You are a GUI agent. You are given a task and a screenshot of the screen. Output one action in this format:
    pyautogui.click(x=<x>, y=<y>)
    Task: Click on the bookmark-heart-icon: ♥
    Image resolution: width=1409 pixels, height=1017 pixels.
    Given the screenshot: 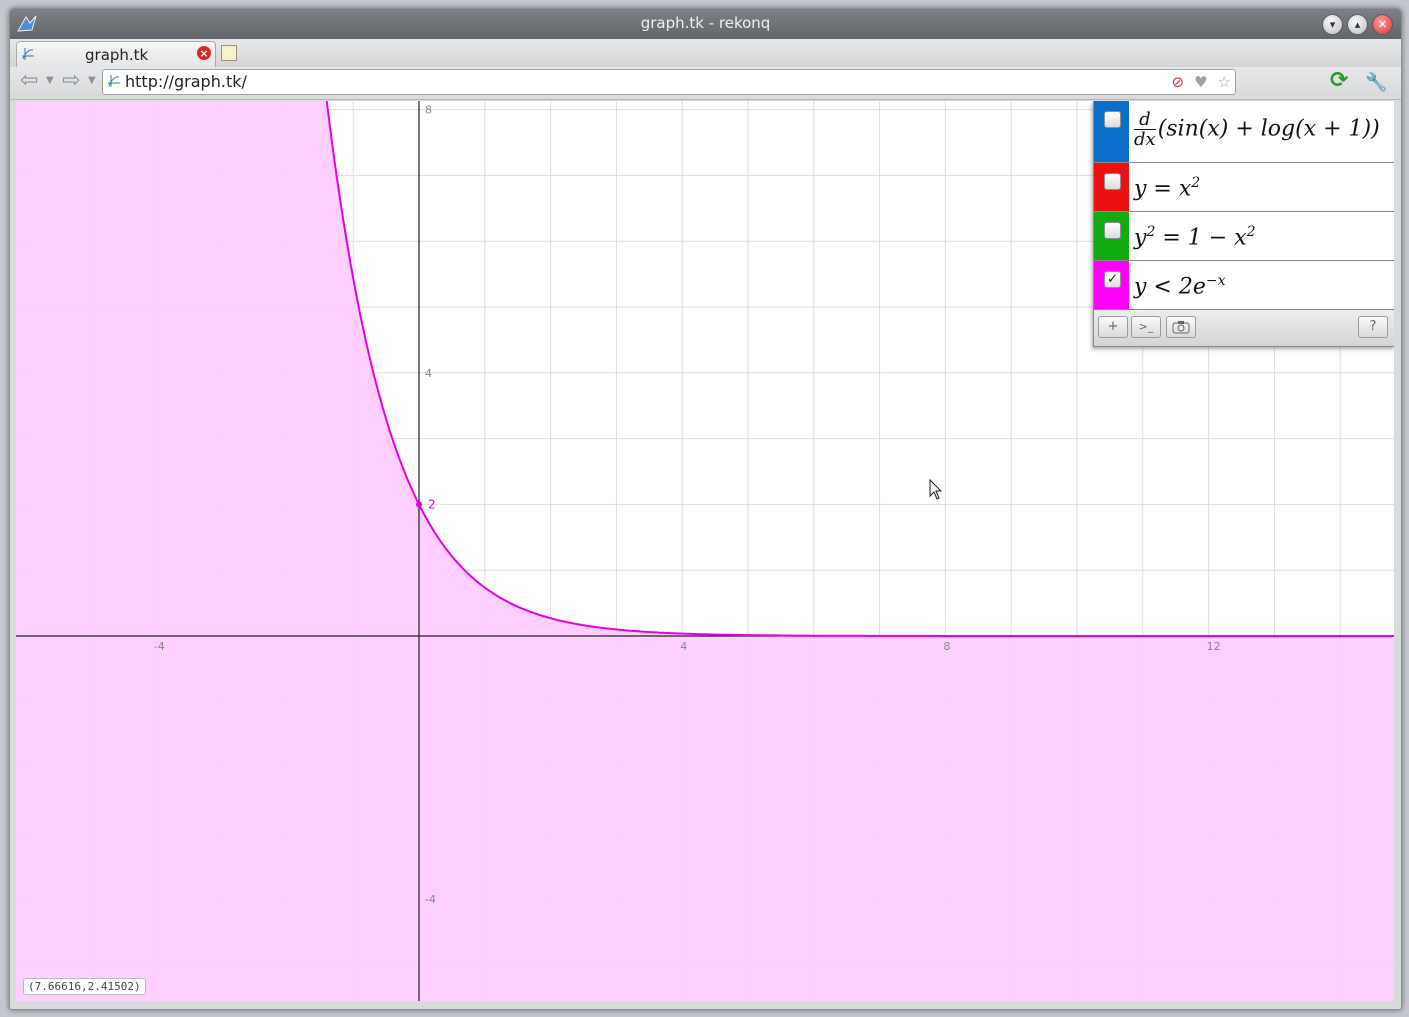 What is the action you would take?
    pyautogui.click(x=1200, y=82)
    